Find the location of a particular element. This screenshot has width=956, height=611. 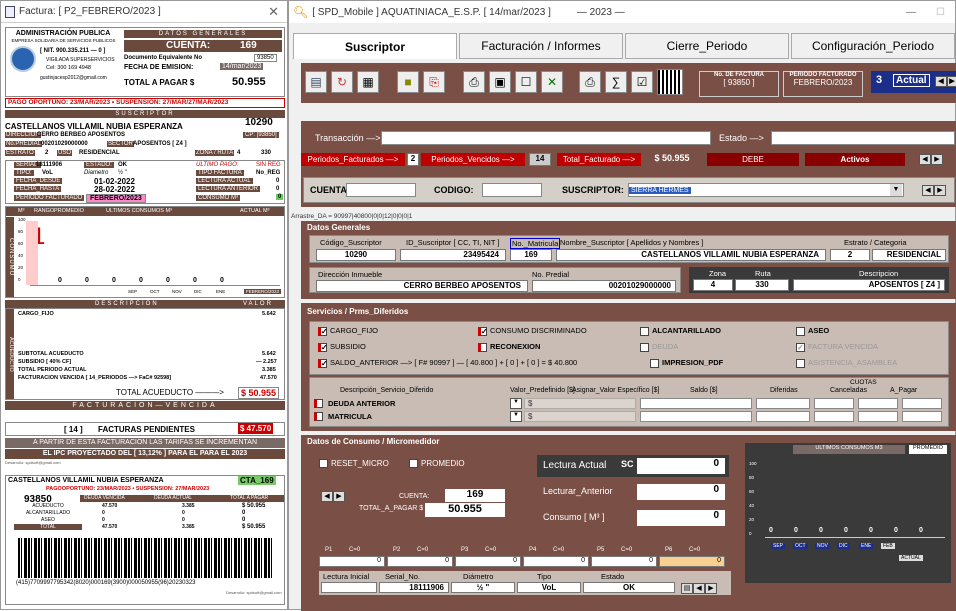

minimize-icon: — is located at coordinates (911, 12).